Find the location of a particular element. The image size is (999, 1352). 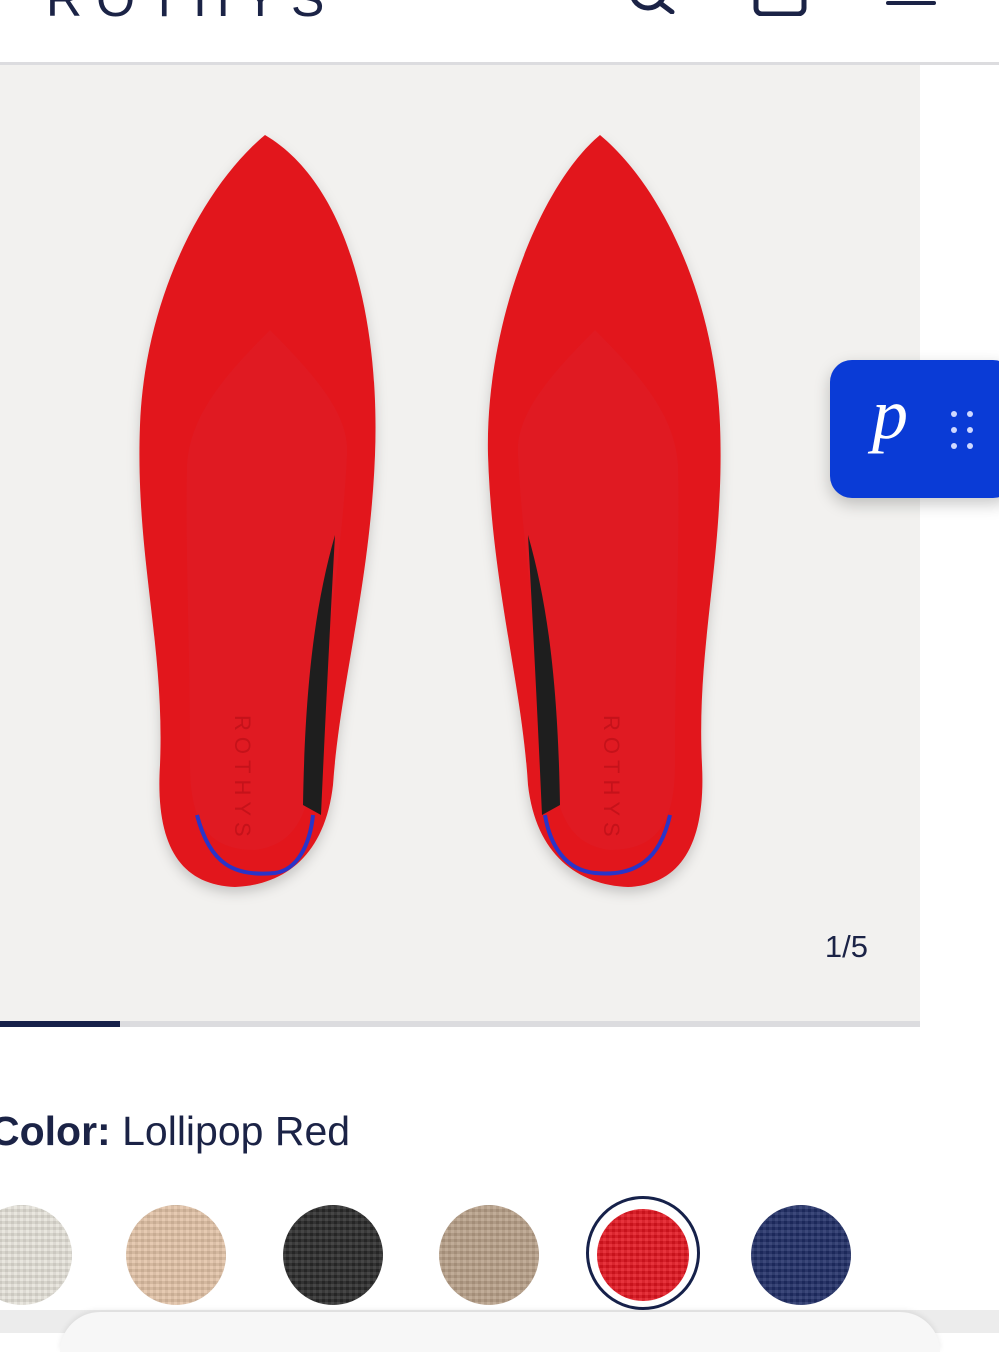

color-swatch-taupe is located at coordinates (489, 1255).